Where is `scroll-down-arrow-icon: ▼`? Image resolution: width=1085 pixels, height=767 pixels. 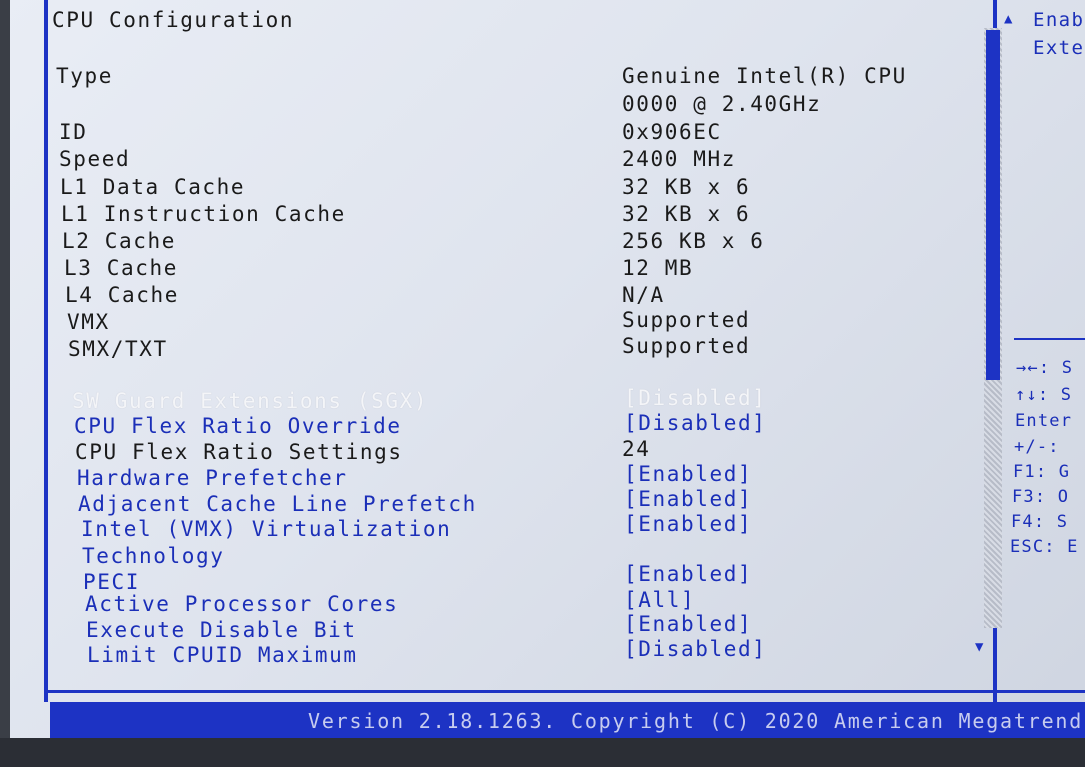 scroll-down-arrow-icon: ▼ is located at coordinates (979, 647).